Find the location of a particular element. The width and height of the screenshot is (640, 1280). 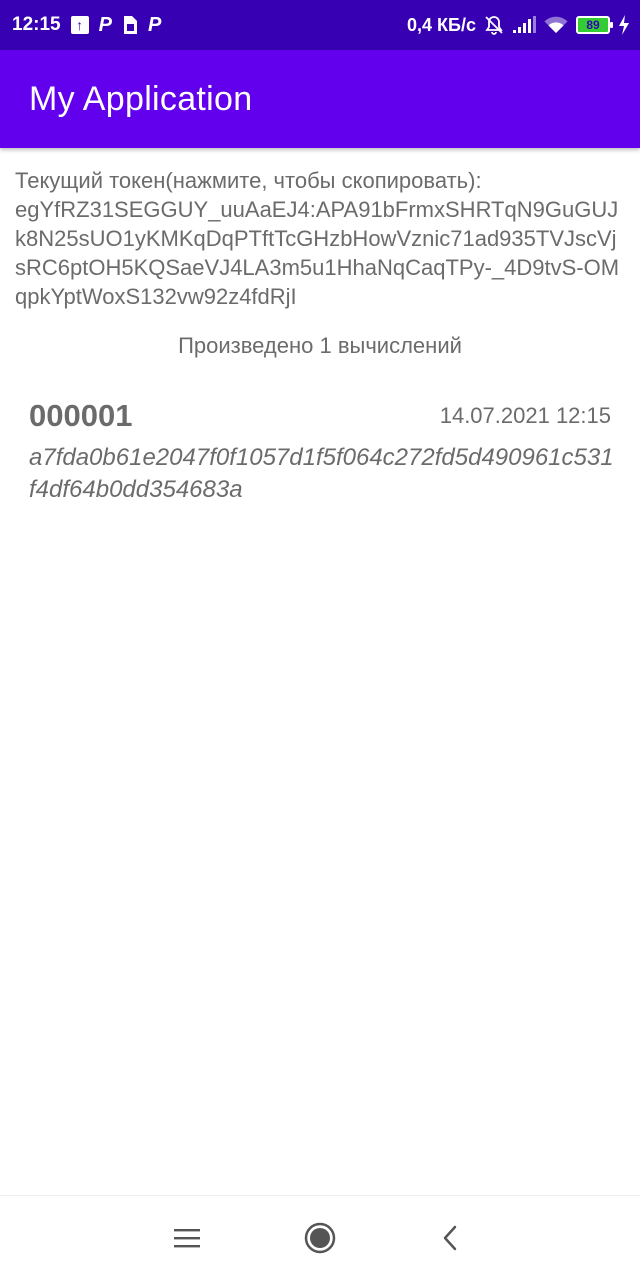

navigation-bar is located at coordinates (320, 1237).